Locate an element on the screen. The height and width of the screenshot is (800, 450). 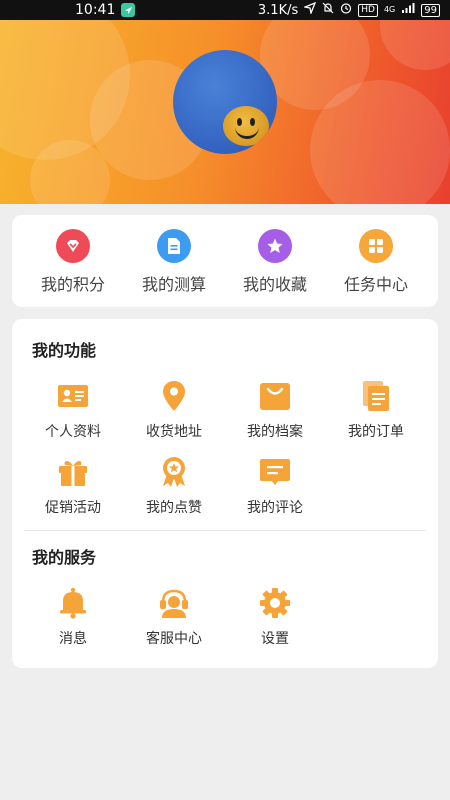
quick-item-favorites: 我的收藏 is located at coordinates (275, 262).